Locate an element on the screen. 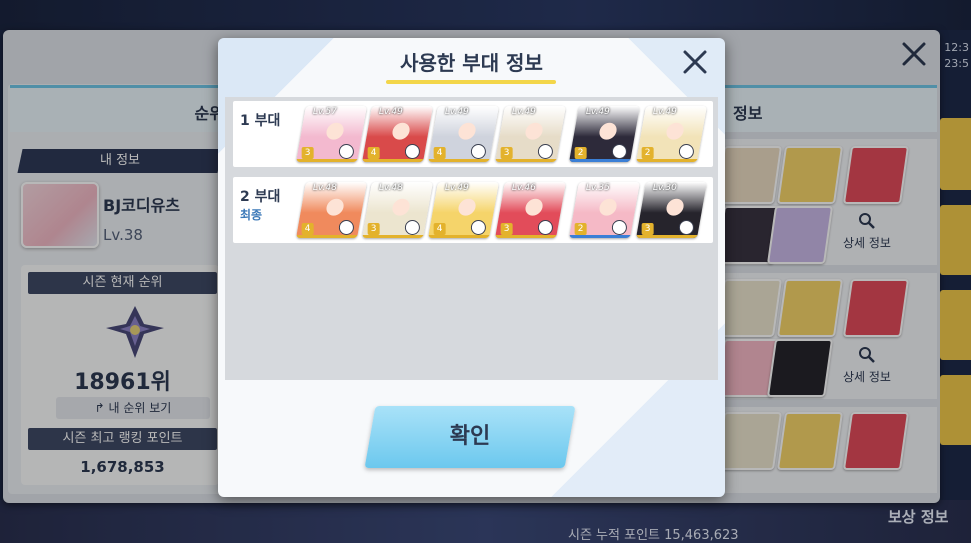  squad-label: 1 부대 is located at coordinates (260, 121).